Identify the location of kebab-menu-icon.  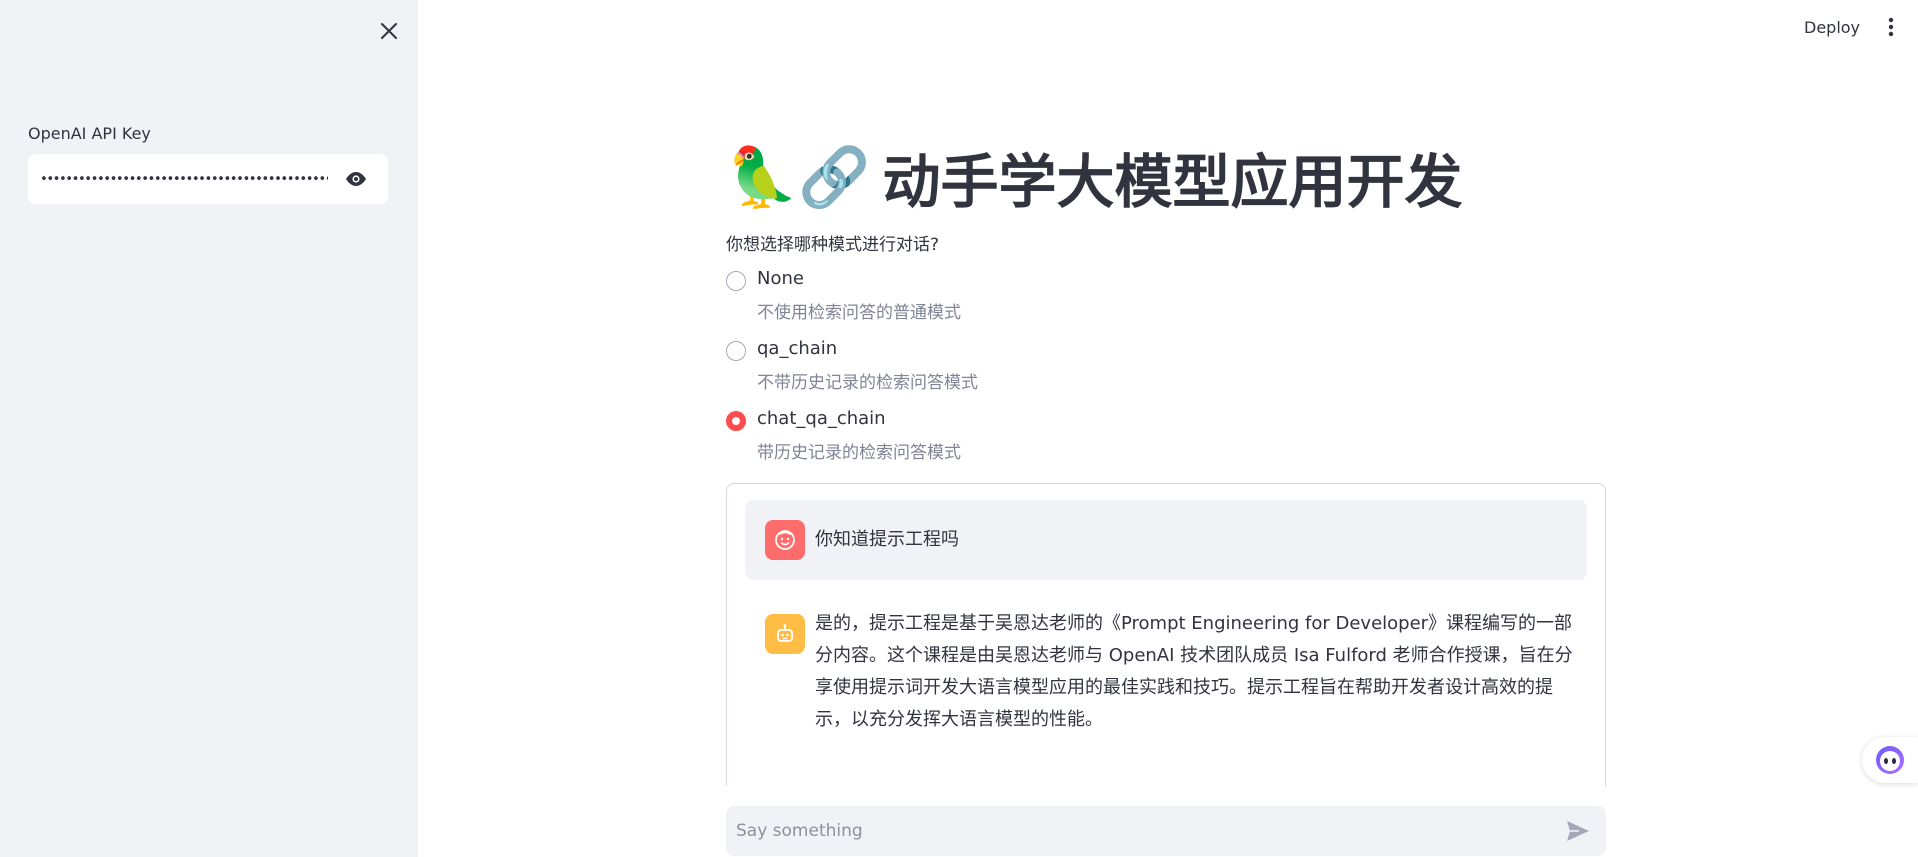
(1891, 27).